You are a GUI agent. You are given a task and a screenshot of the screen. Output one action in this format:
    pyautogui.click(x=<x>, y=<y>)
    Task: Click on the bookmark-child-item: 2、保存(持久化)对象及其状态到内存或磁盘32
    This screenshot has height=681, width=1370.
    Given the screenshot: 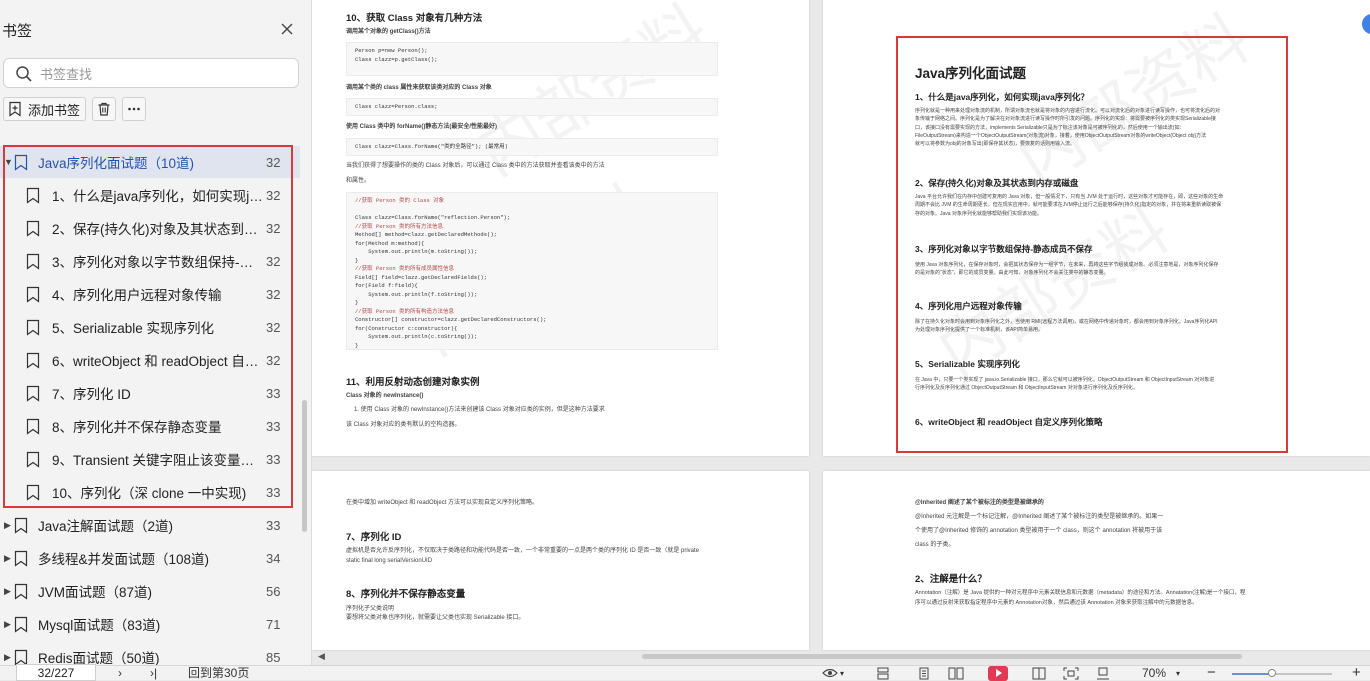 What is the action you would take?
    pyautogui.click(x=150, y=228)
    